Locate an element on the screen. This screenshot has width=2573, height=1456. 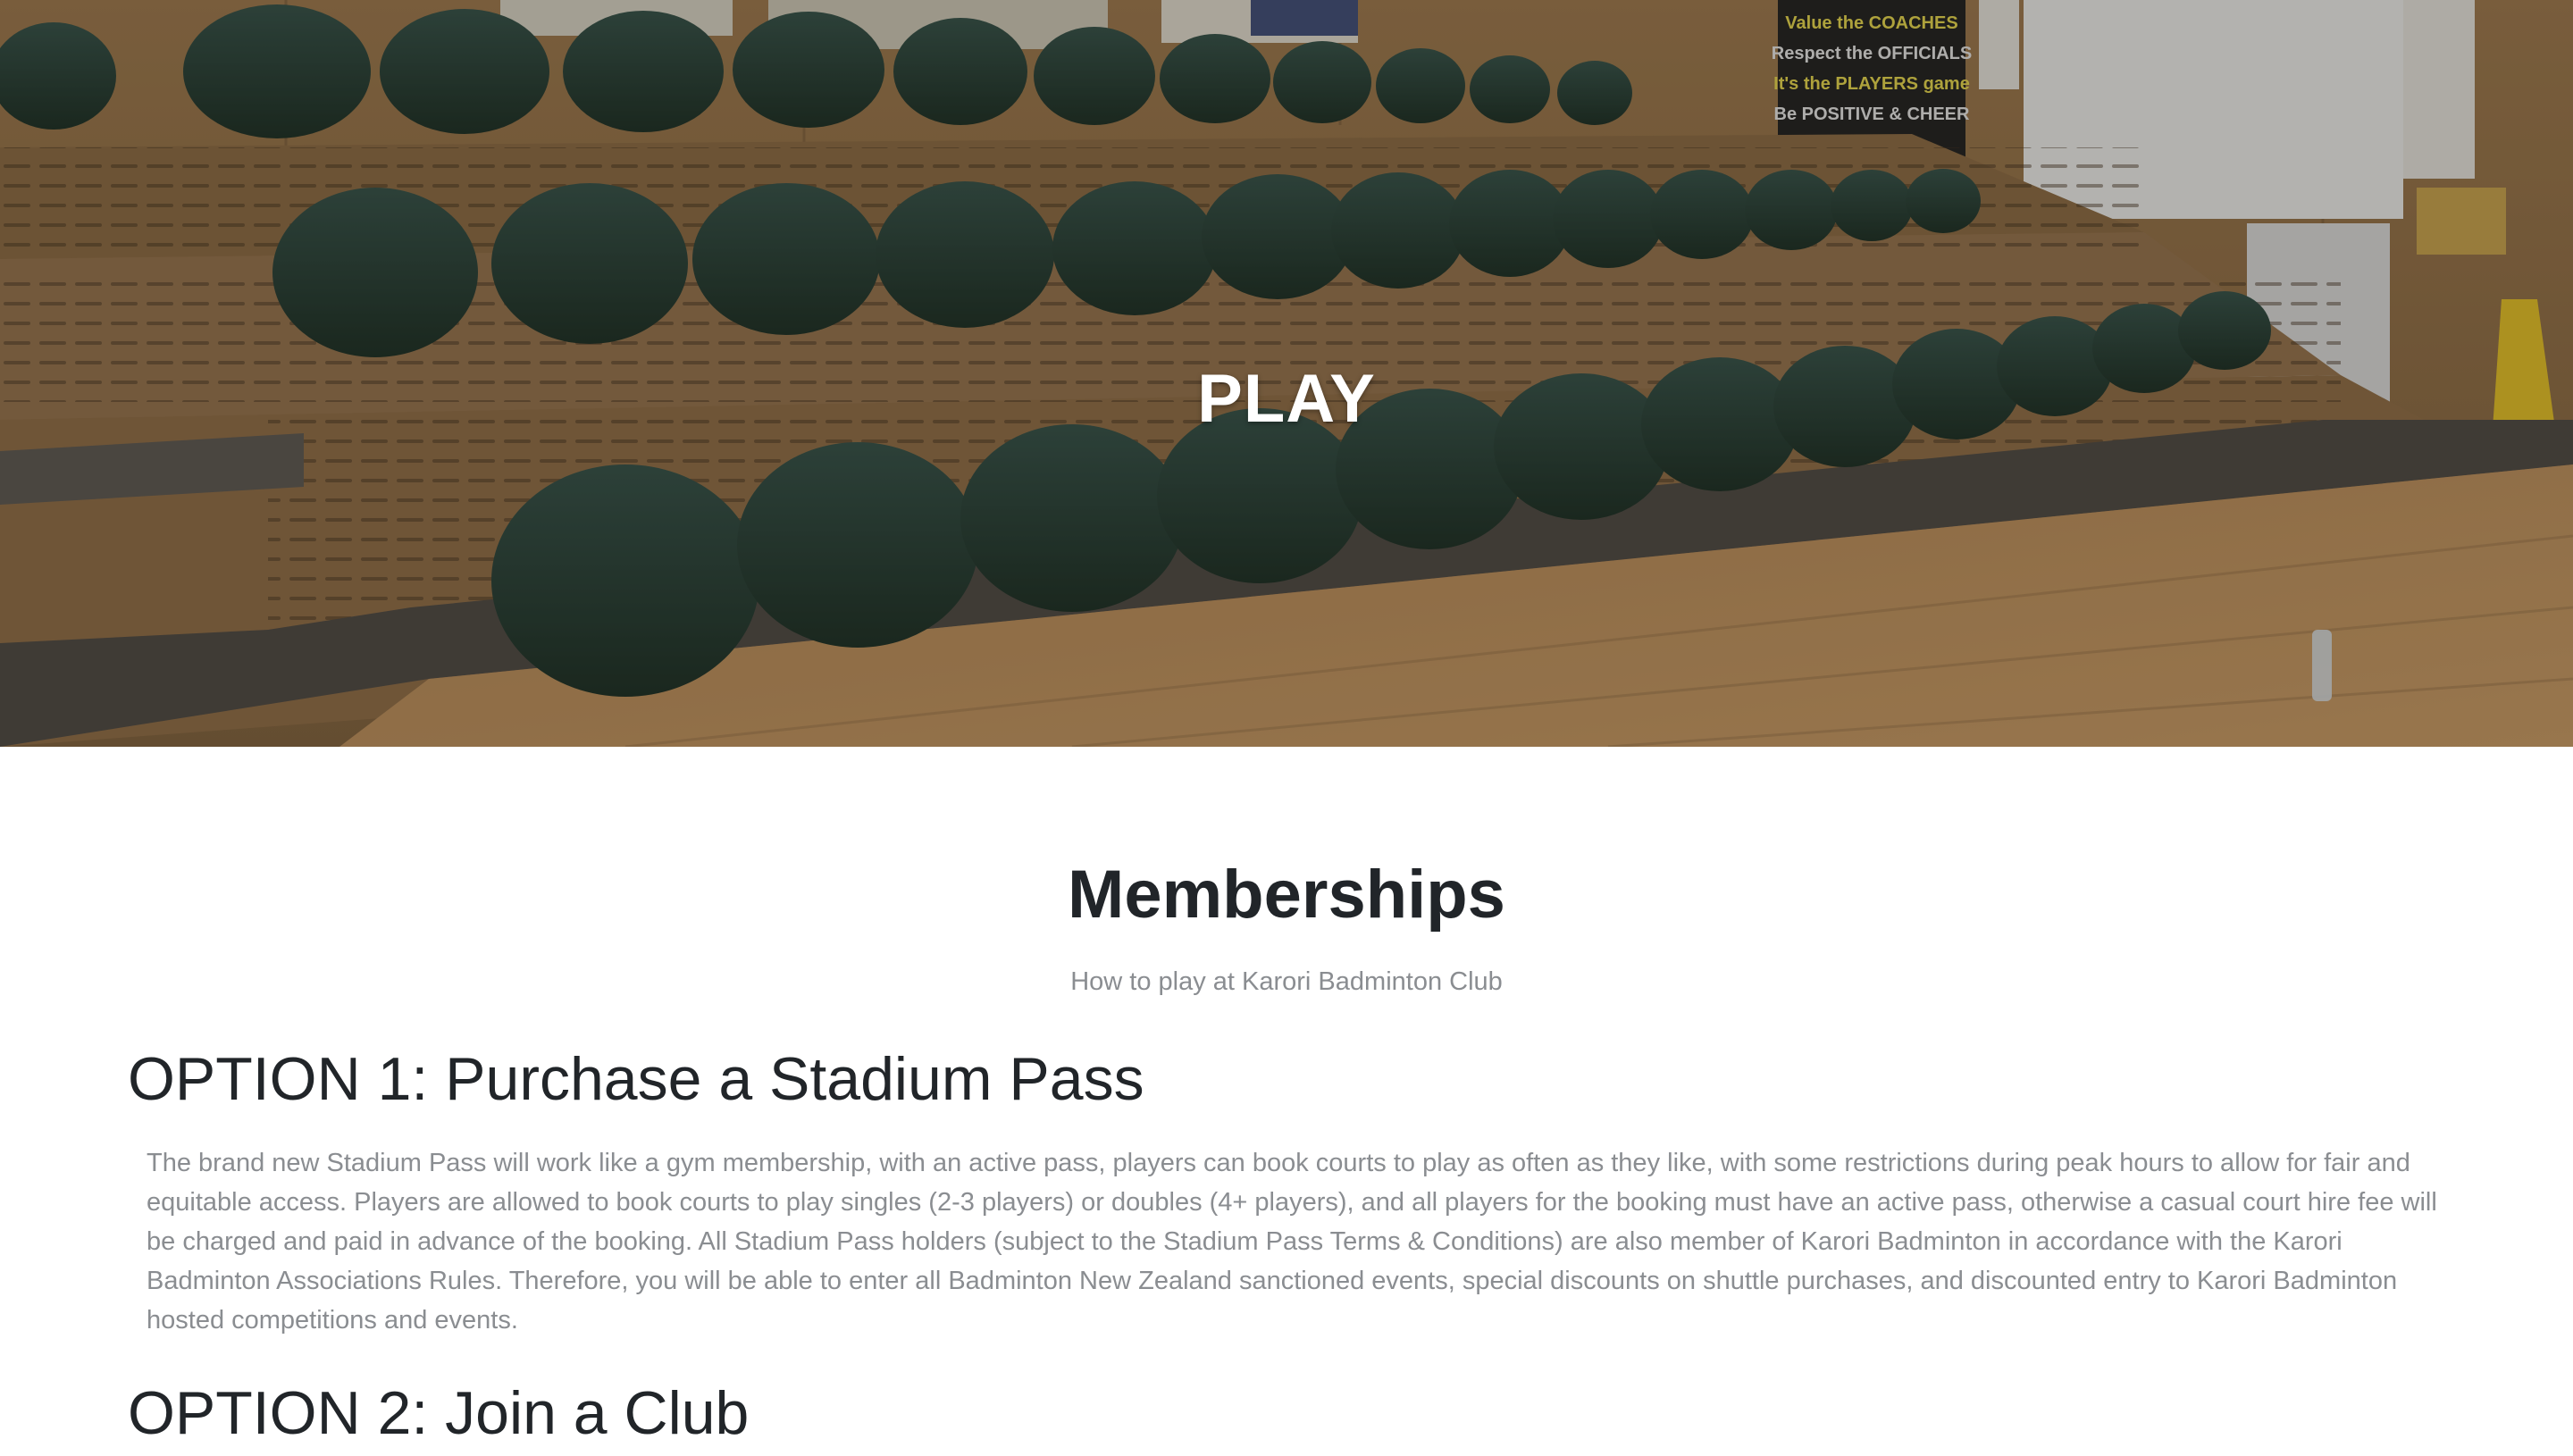
hero-title: PLAY is located at coordinates (1286, 398).